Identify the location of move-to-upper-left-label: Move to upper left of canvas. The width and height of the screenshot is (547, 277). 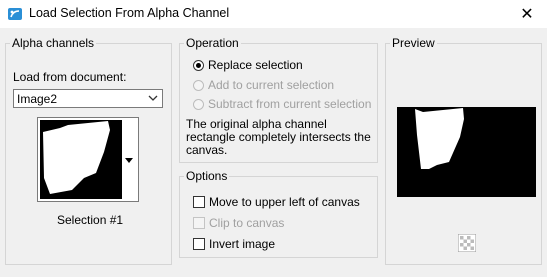
(284, 202).